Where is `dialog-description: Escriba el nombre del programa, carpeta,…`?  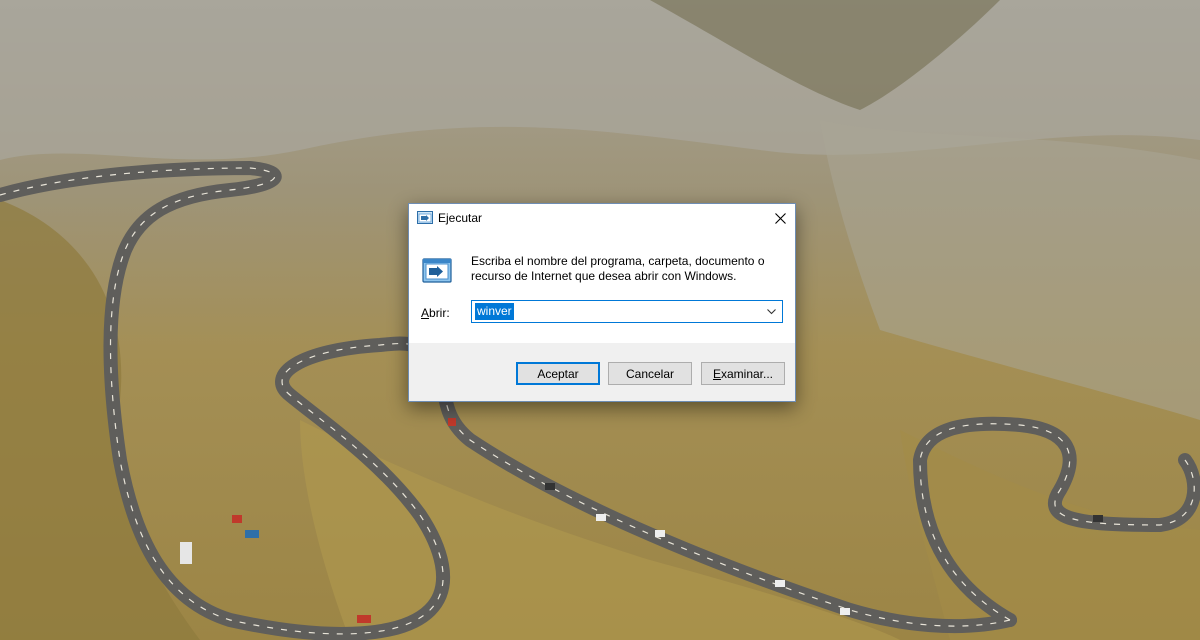 dialog-description: Escriba el nombre del programa, carpeta,… is located at coordinates (618, 268).